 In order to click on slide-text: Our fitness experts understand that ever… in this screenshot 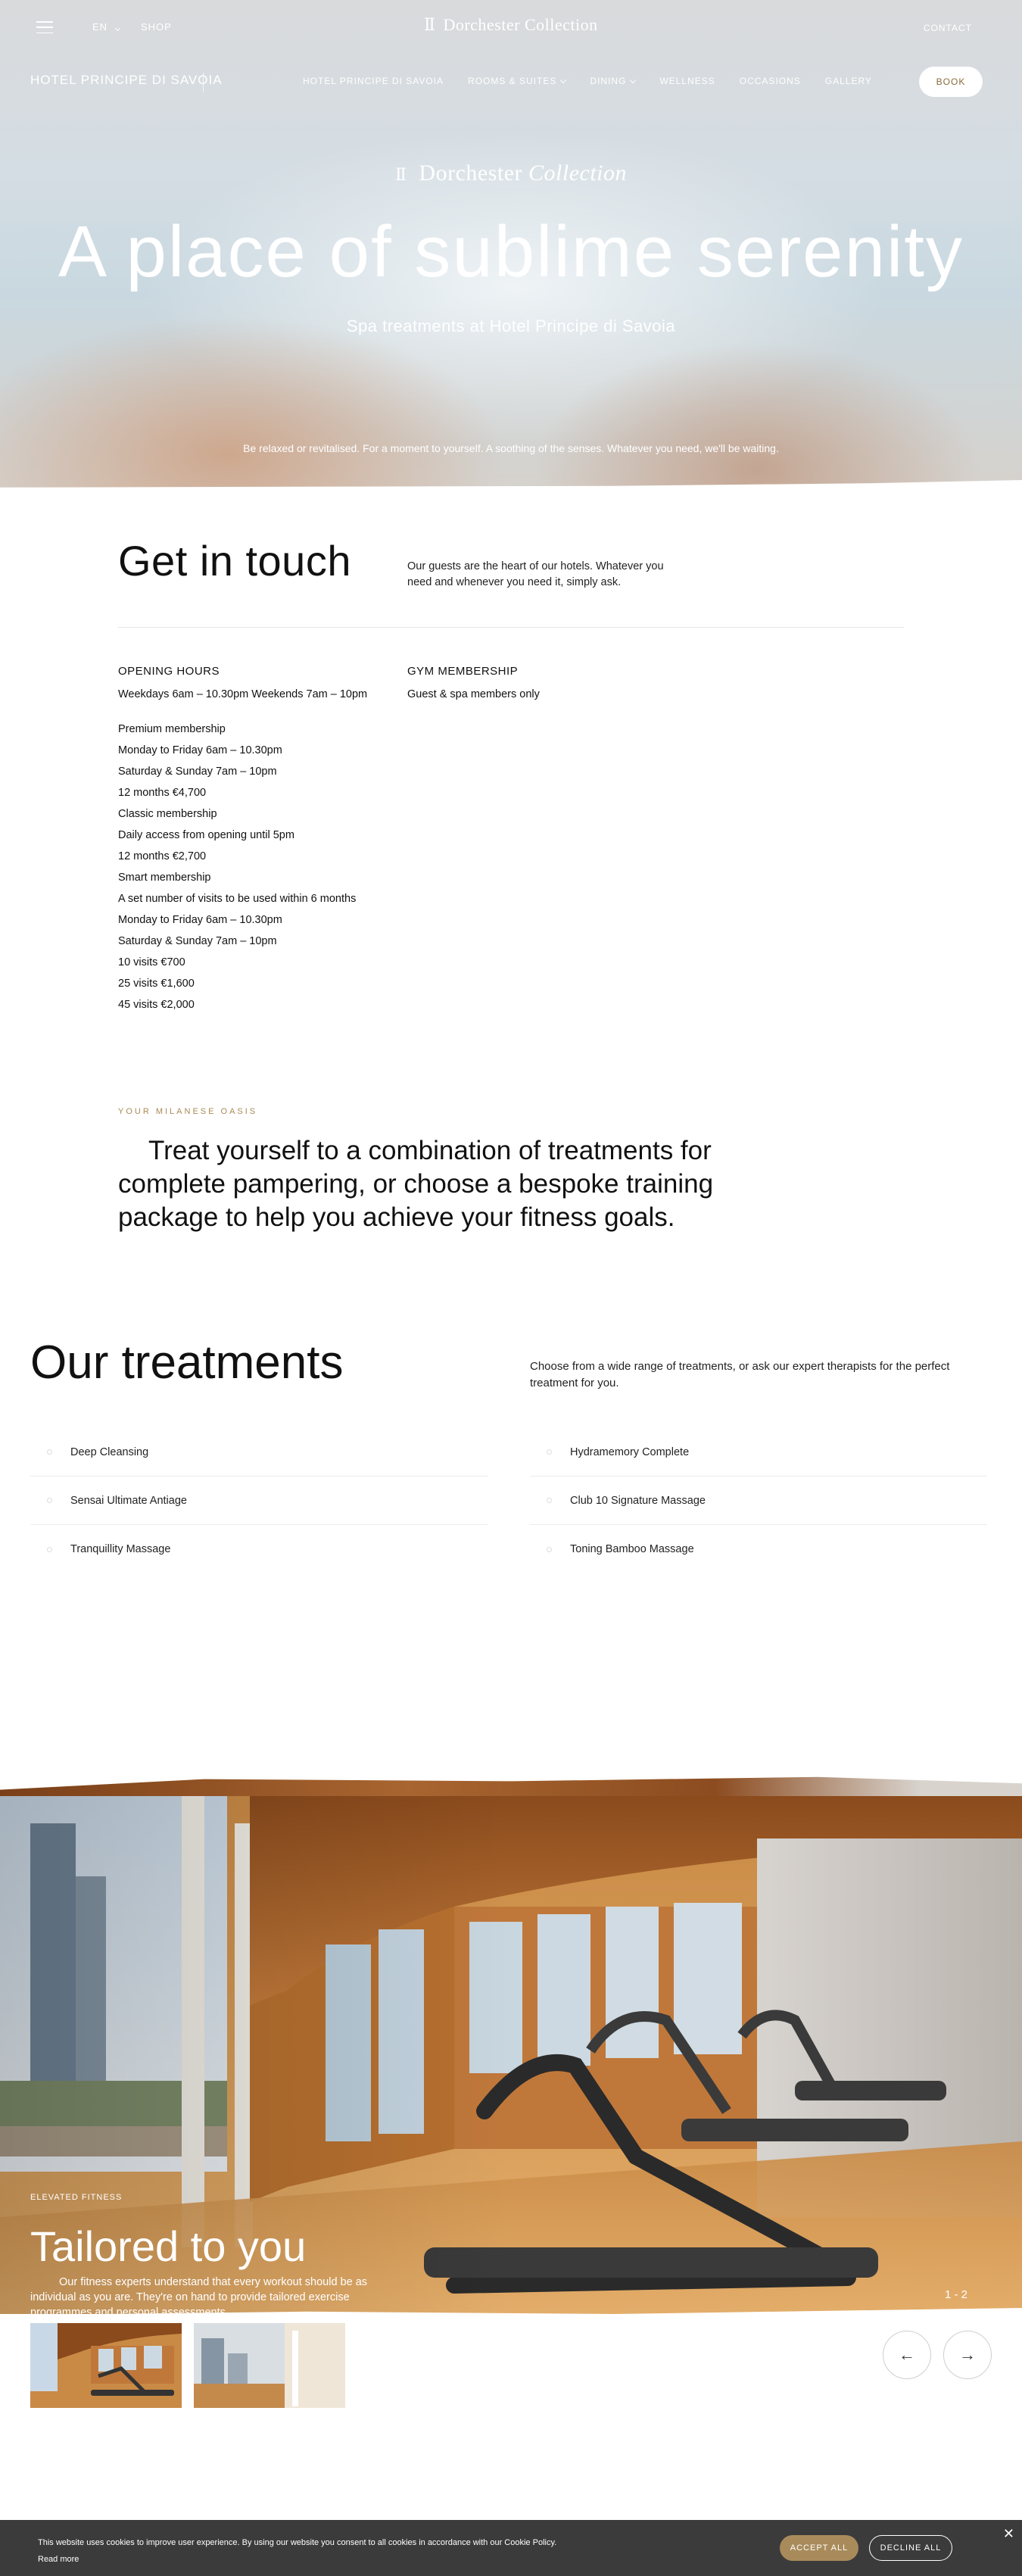, I will do `click(199, 2295)`.